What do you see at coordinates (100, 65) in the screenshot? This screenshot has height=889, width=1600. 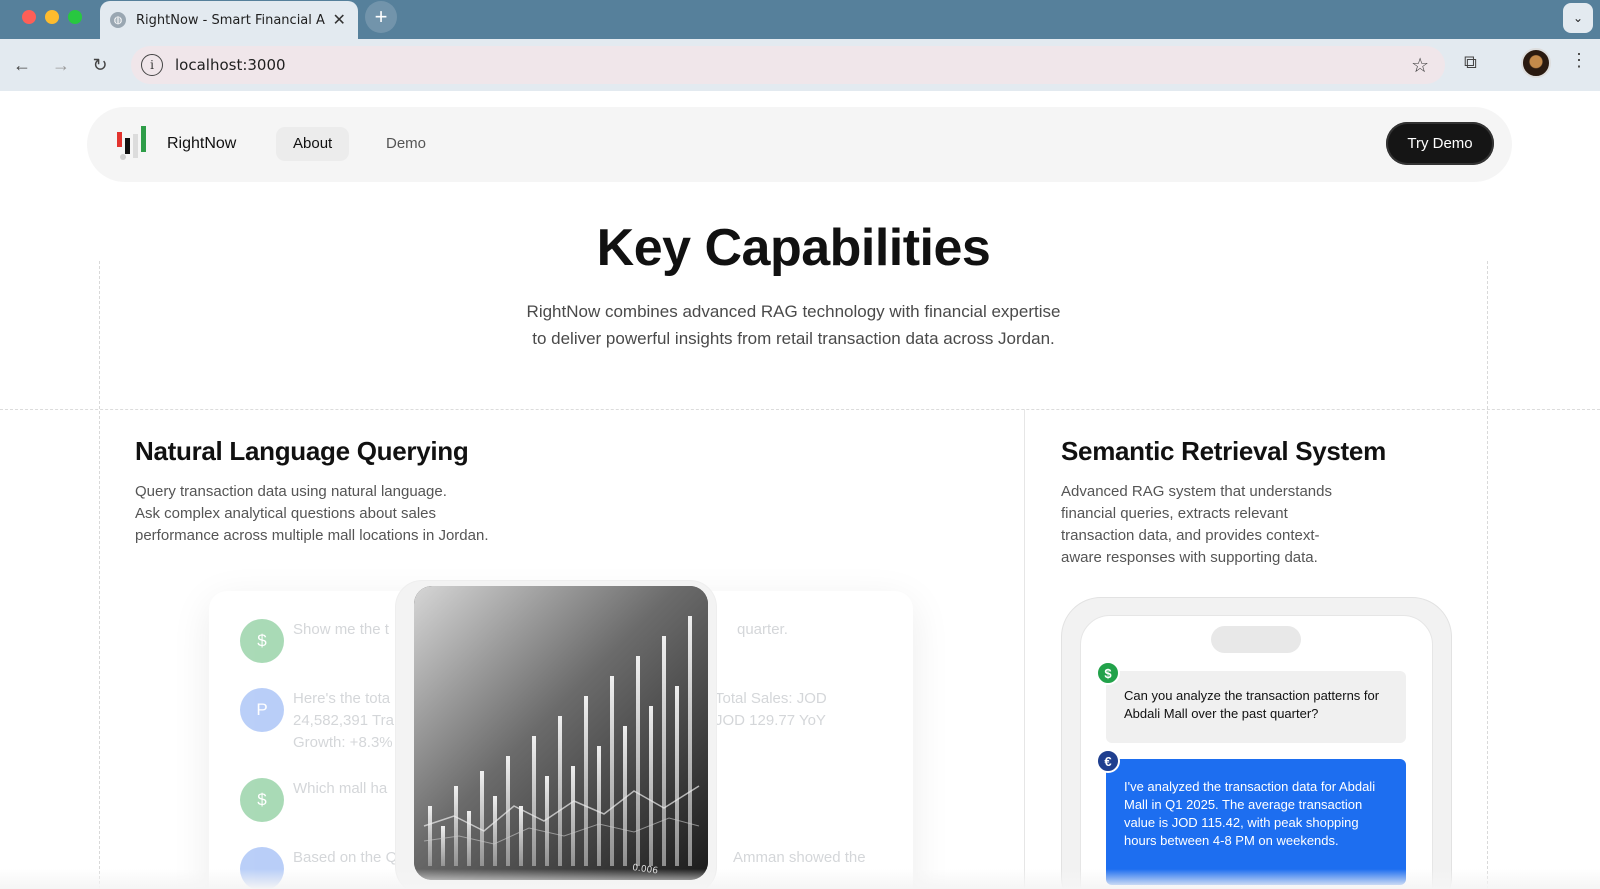 I see `reload-icon: ↻` at bounding box center [100, 65].